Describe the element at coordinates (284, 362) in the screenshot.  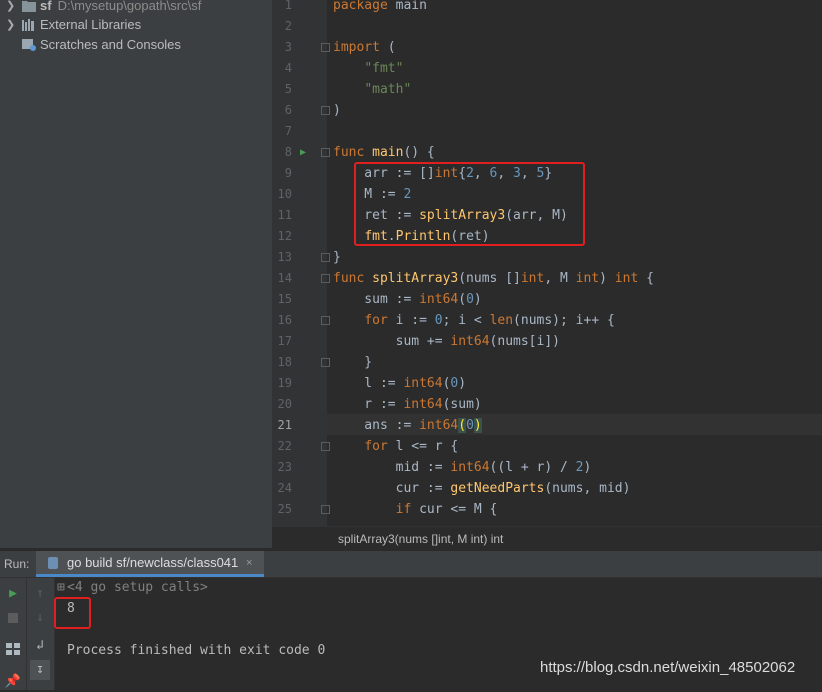
I see `line-number: 18` at that location.